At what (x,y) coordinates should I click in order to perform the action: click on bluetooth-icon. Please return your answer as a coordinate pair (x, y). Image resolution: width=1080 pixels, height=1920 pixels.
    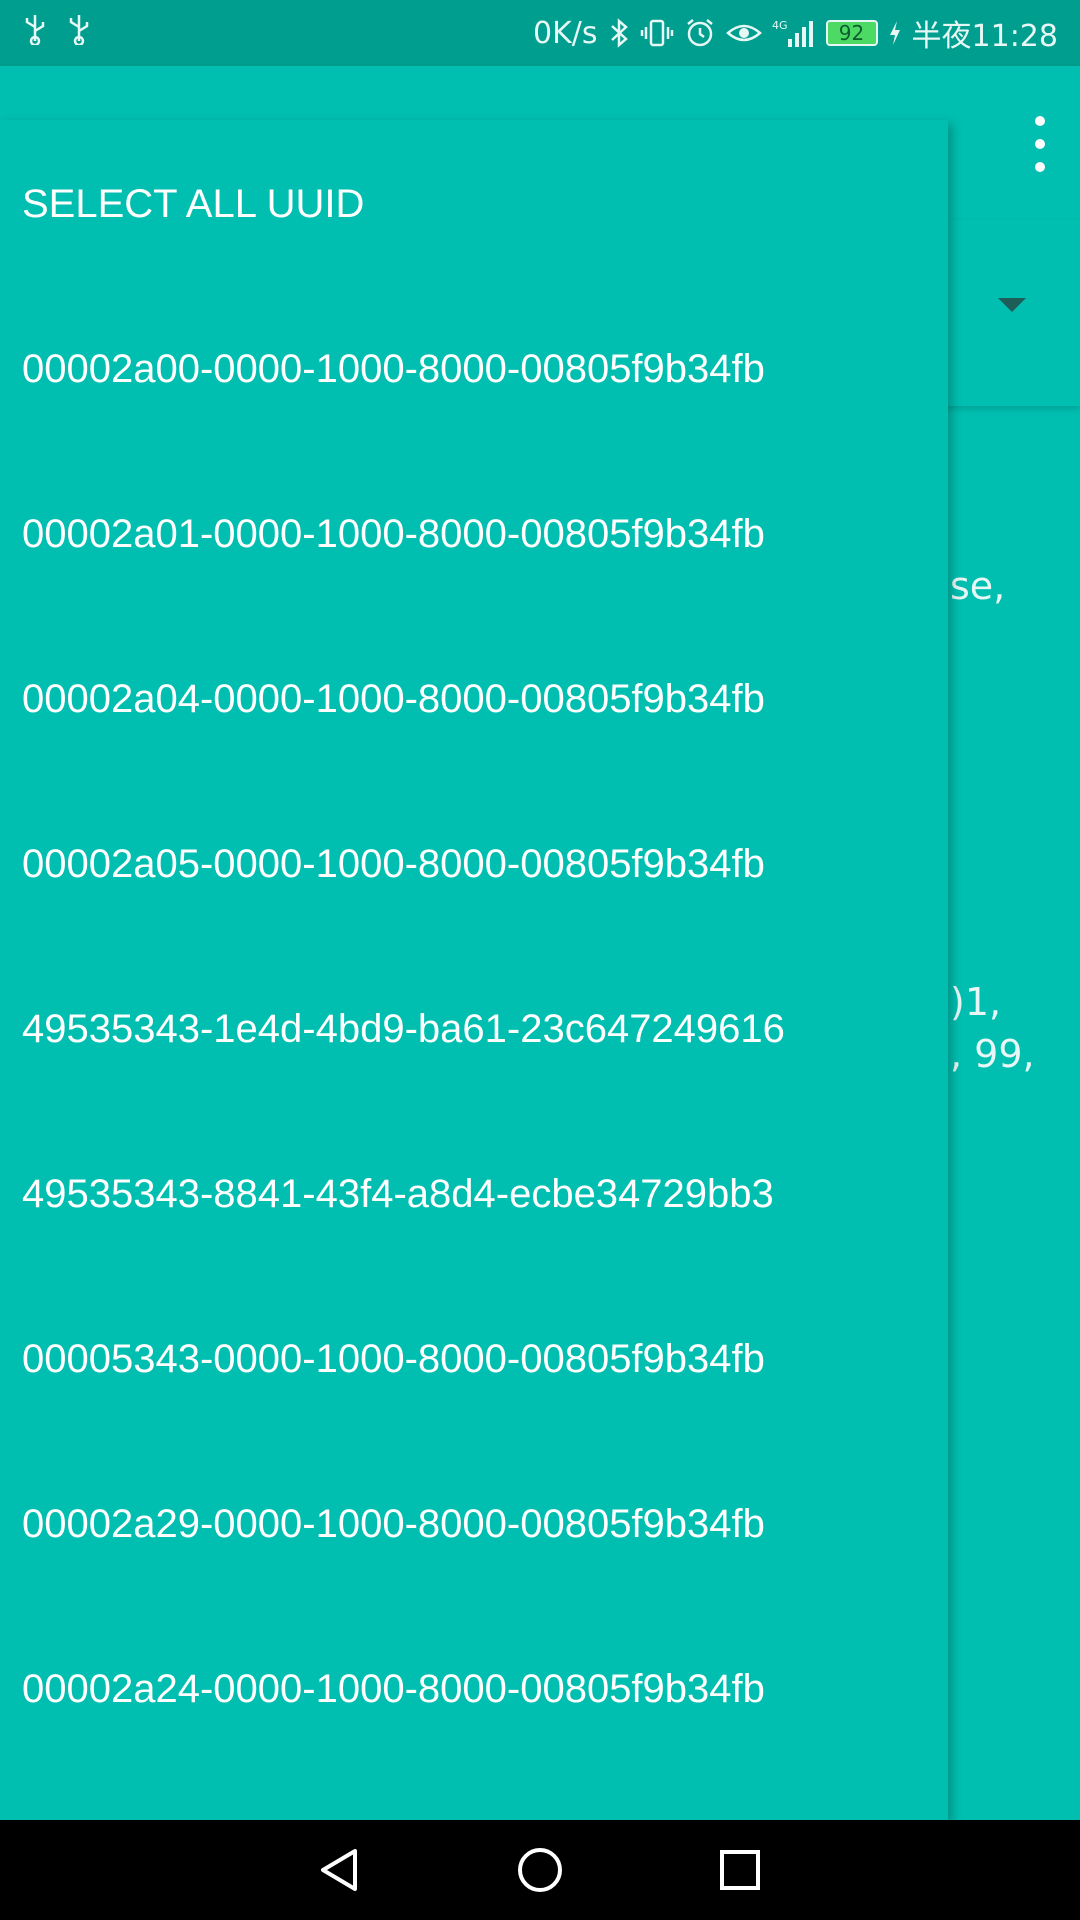
    Looking at the image, I should click on (619, 33).